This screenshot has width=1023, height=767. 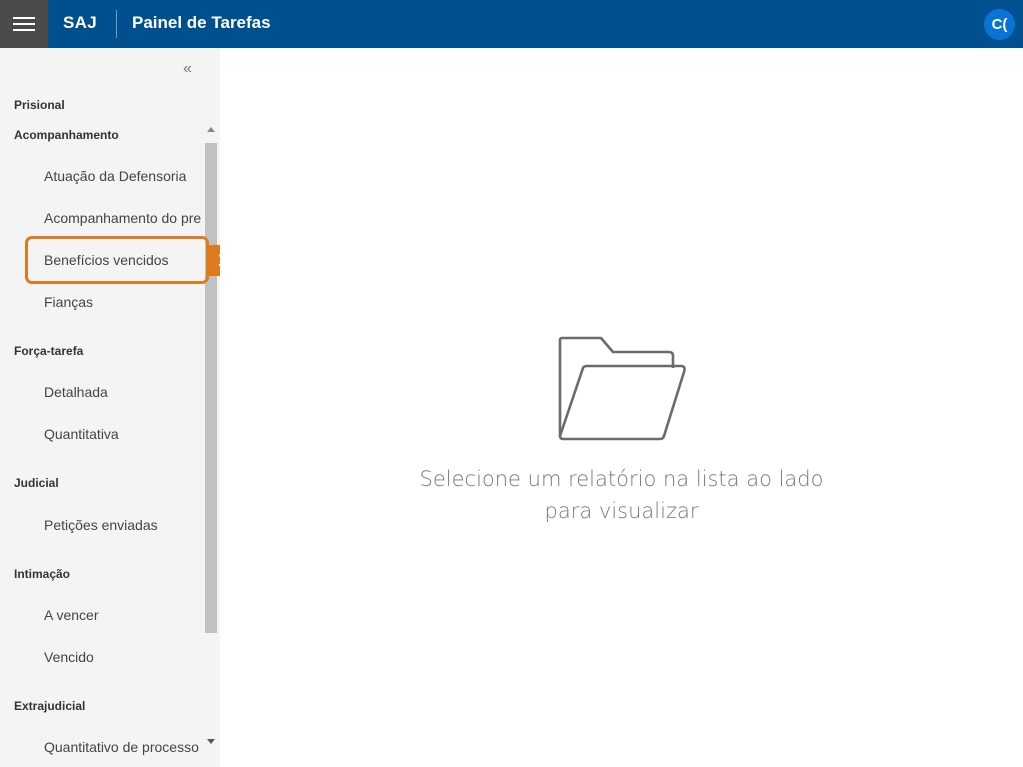 I want to click on header-divider, so click(x=116, y=24).